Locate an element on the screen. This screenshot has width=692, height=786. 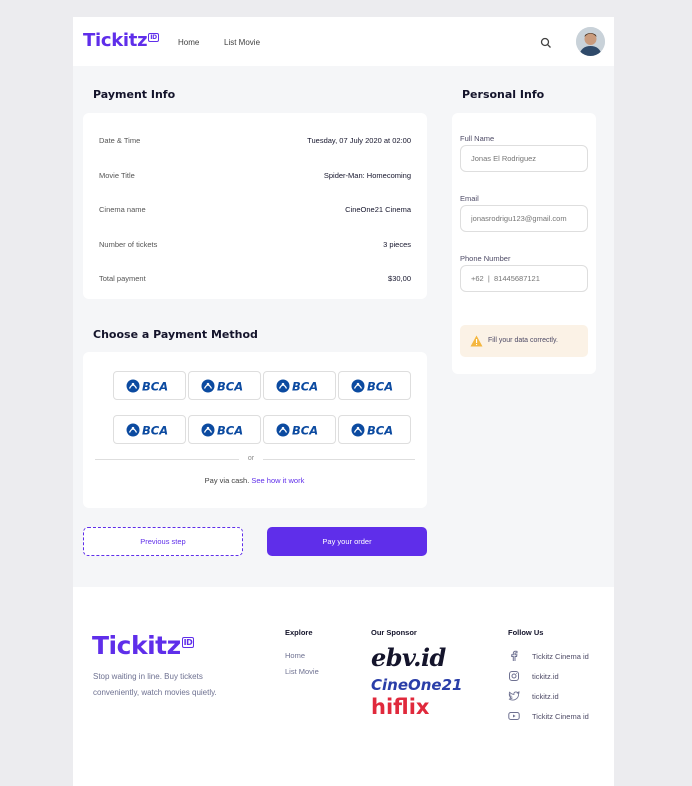
social-facebook-link: Tickitz Cinema id is located at coordinates (563, 657).